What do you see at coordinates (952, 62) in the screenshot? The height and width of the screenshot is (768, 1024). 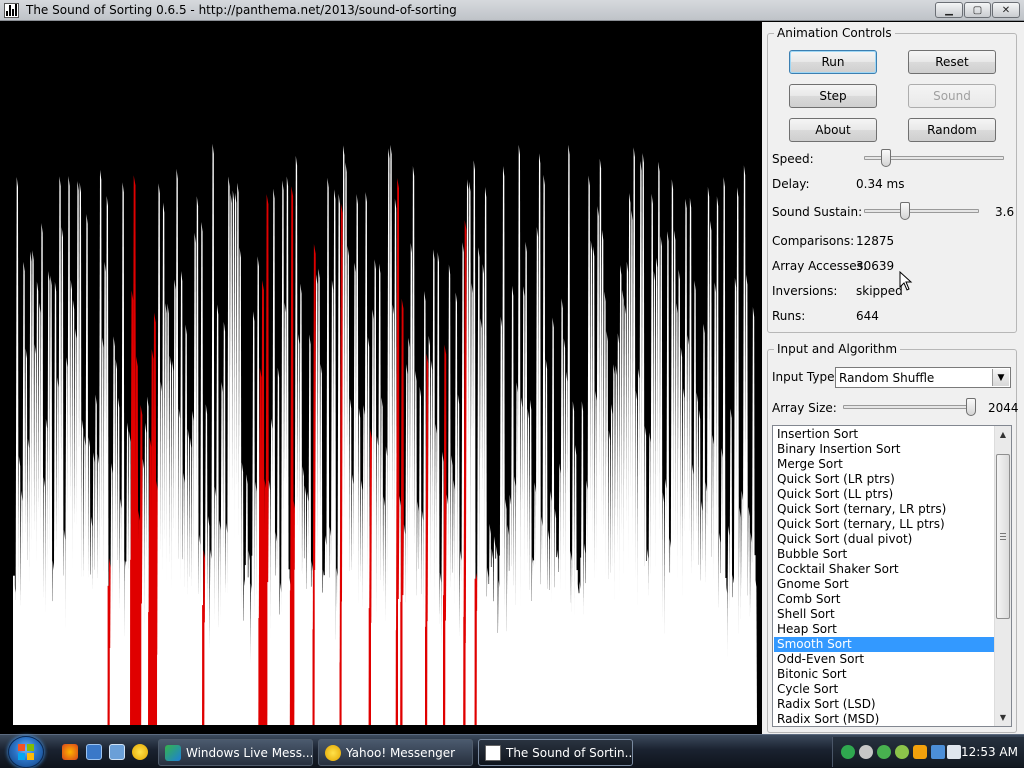 I see `reset-button: Reset` at bounding box center [952, 62].